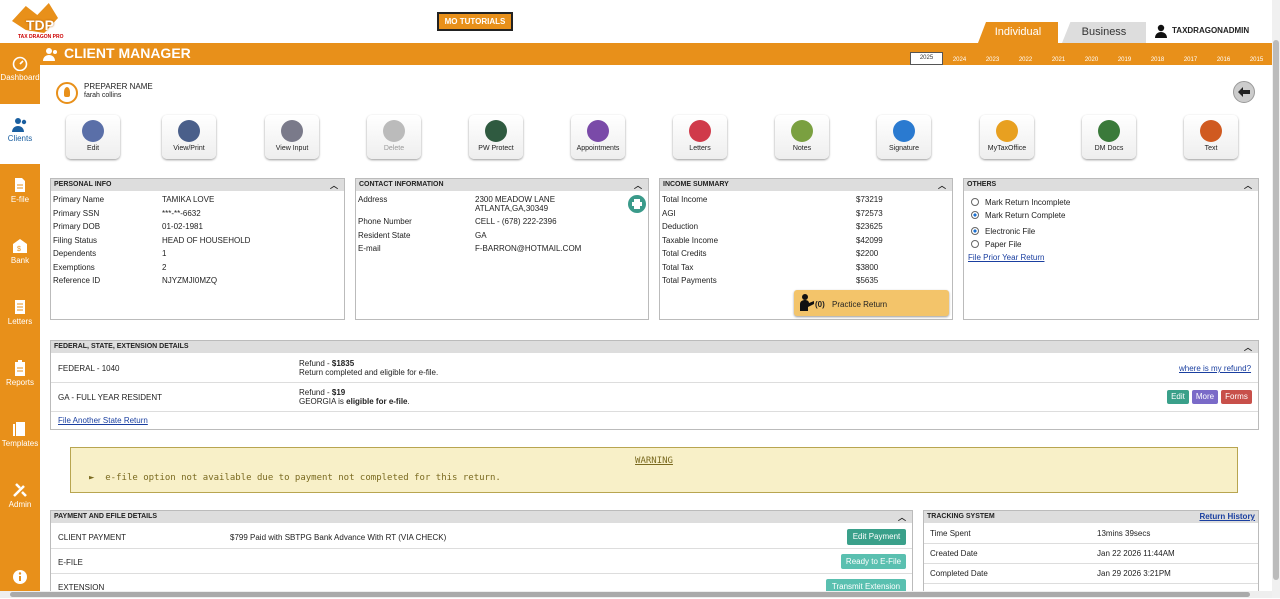 The width and height of the screenshot is (1280, 599). What do you see at coordinates (292, 137) in the screenshot?
I see `view-input-button: View Input` at bounding box center [292, 137].